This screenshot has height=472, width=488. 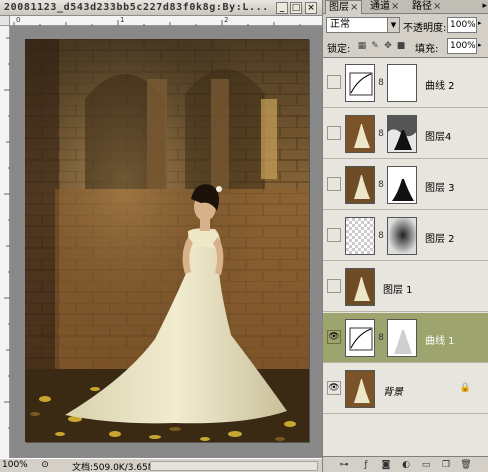 I want to click on opacity-label: 不透明度:, so click(x=425, y=28).